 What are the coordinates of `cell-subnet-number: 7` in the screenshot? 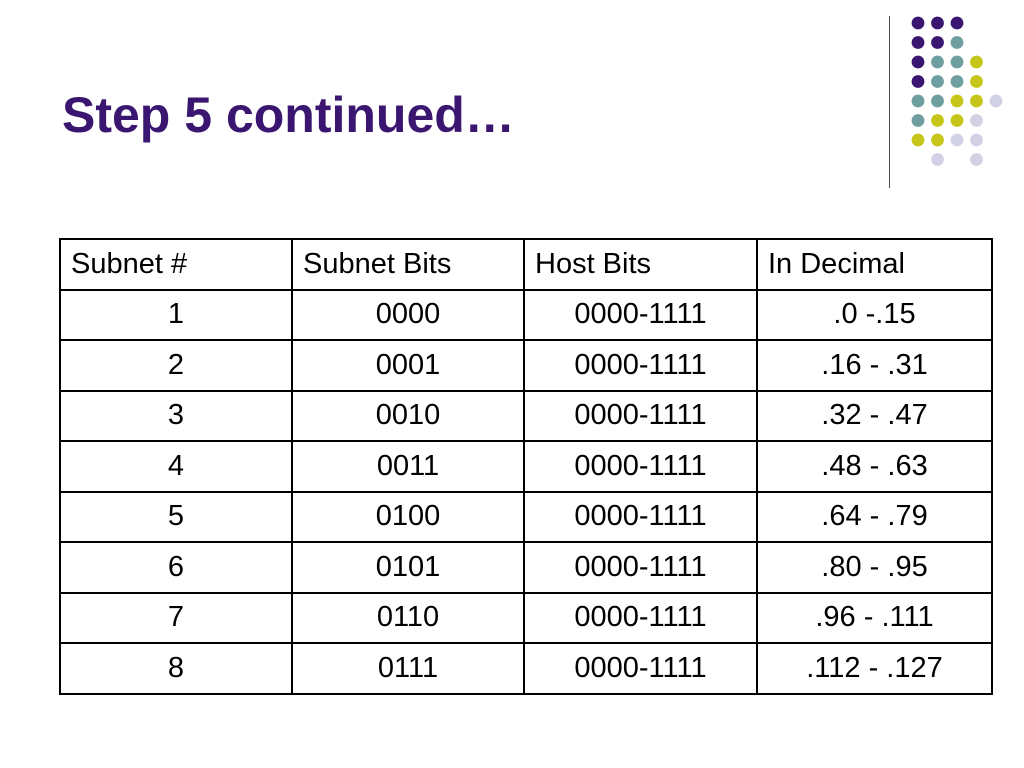 It's located at (176, 617).